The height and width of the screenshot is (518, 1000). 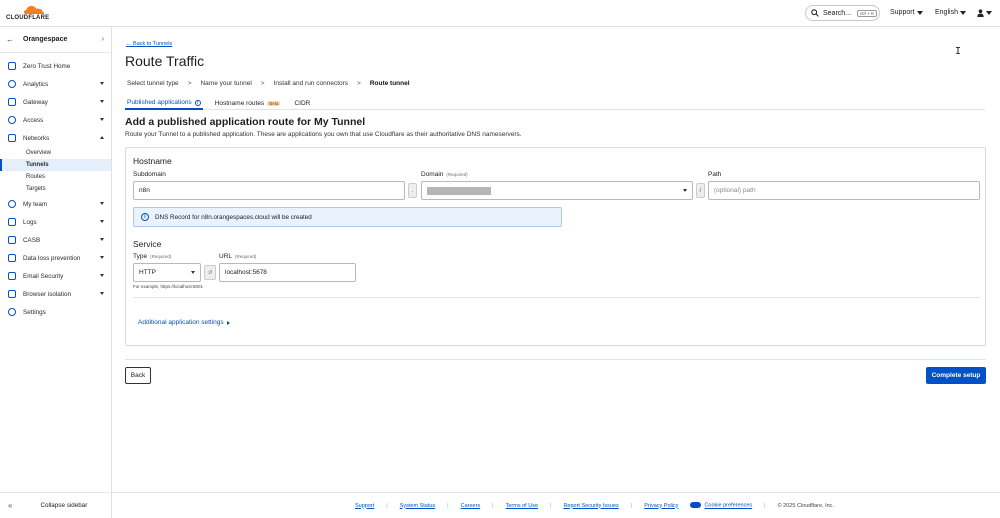 I want to click on cloudflare-logo: CLOUDFLARE, so click(x=31, y=13).